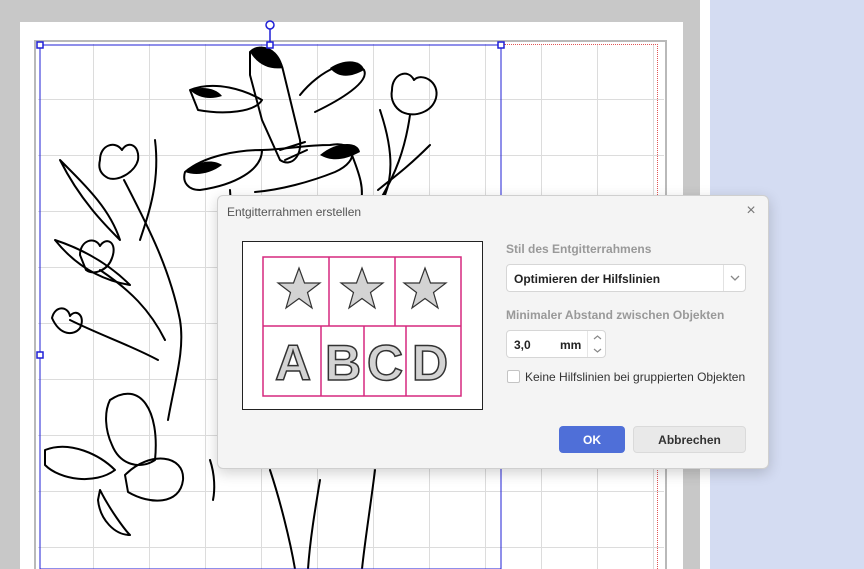  Describe the element at coordinates (294, 212) in the screenshot. I see `dialog-title: Entgitterrahmen erstellen` at that location.